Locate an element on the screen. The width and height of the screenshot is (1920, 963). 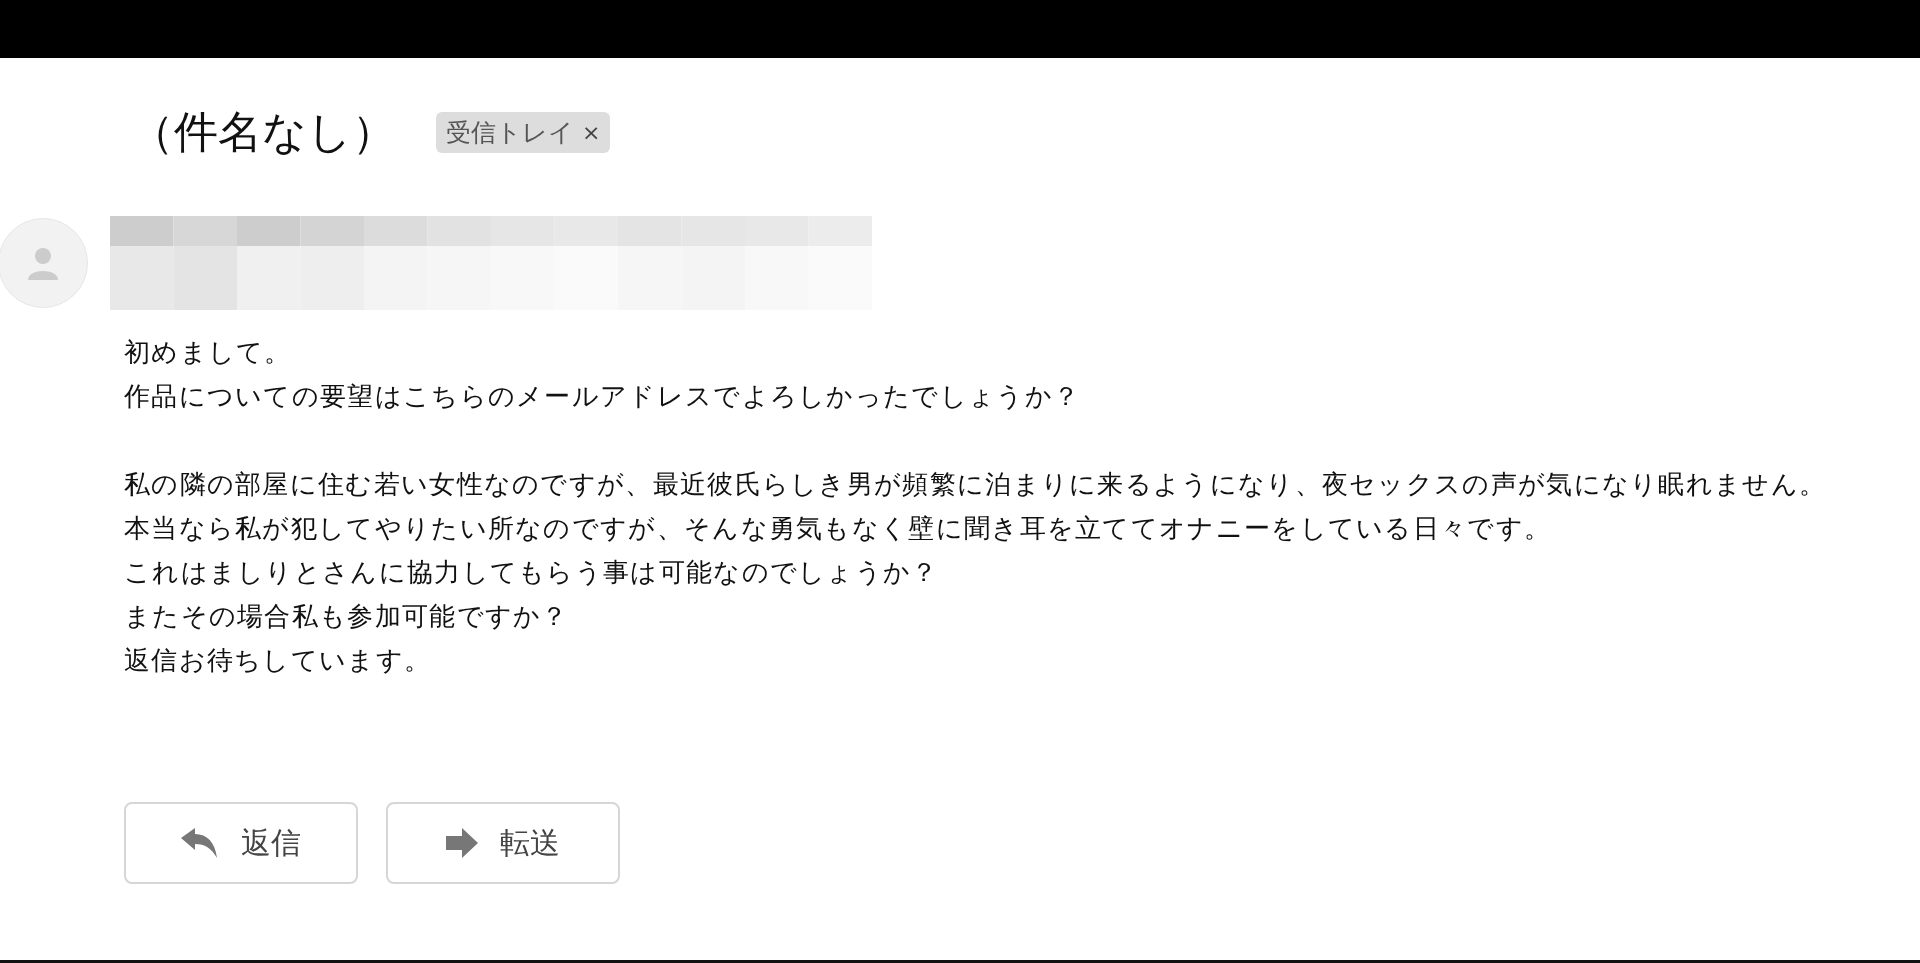
reply-icon is located at coordinates (200, 843).